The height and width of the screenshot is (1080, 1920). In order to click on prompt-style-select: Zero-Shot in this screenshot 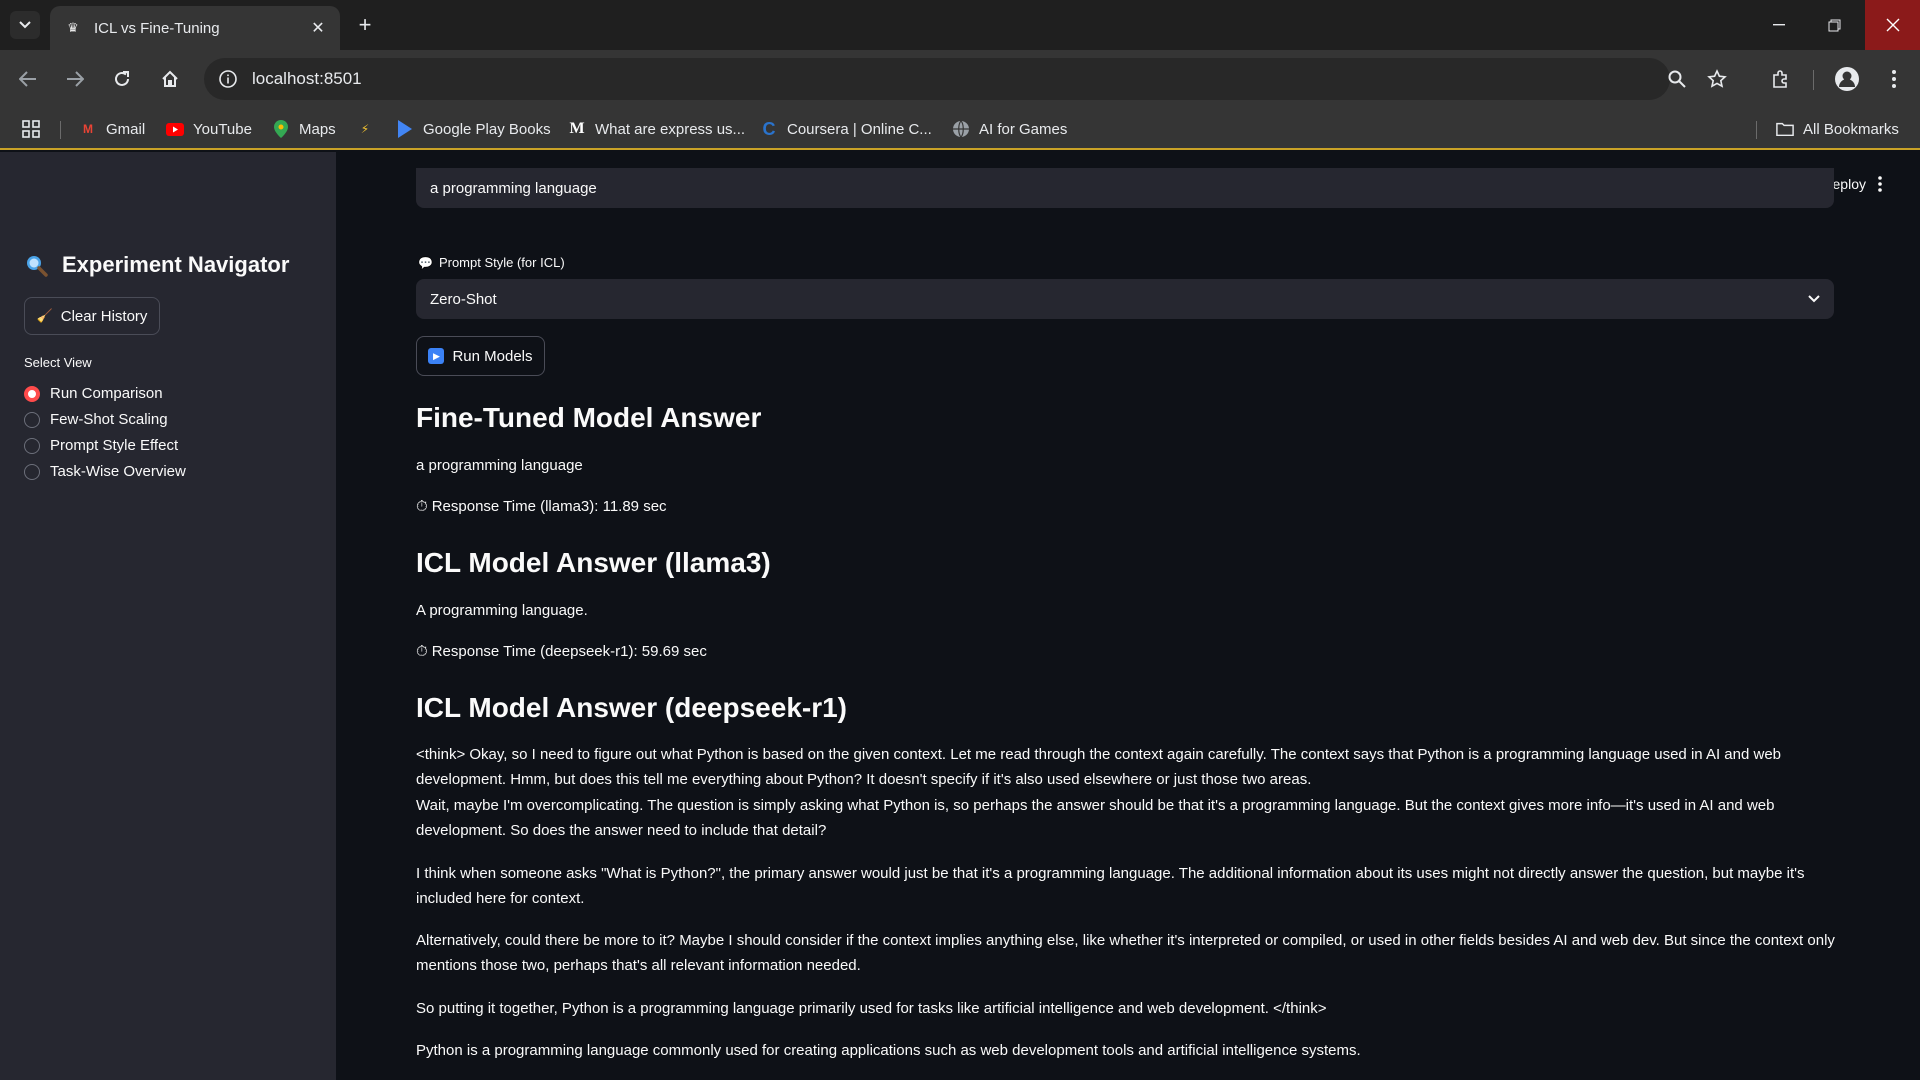, I will do `click(1125, 299)`.